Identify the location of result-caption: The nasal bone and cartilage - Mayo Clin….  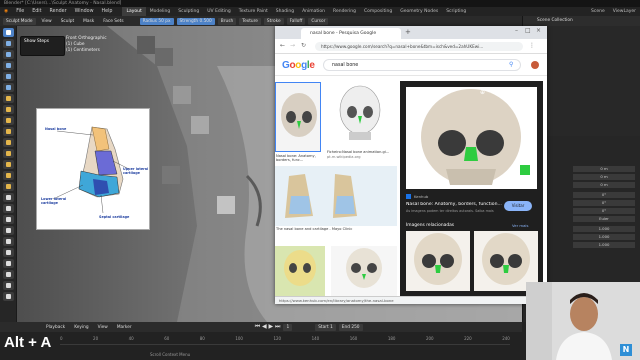
(337, 229).